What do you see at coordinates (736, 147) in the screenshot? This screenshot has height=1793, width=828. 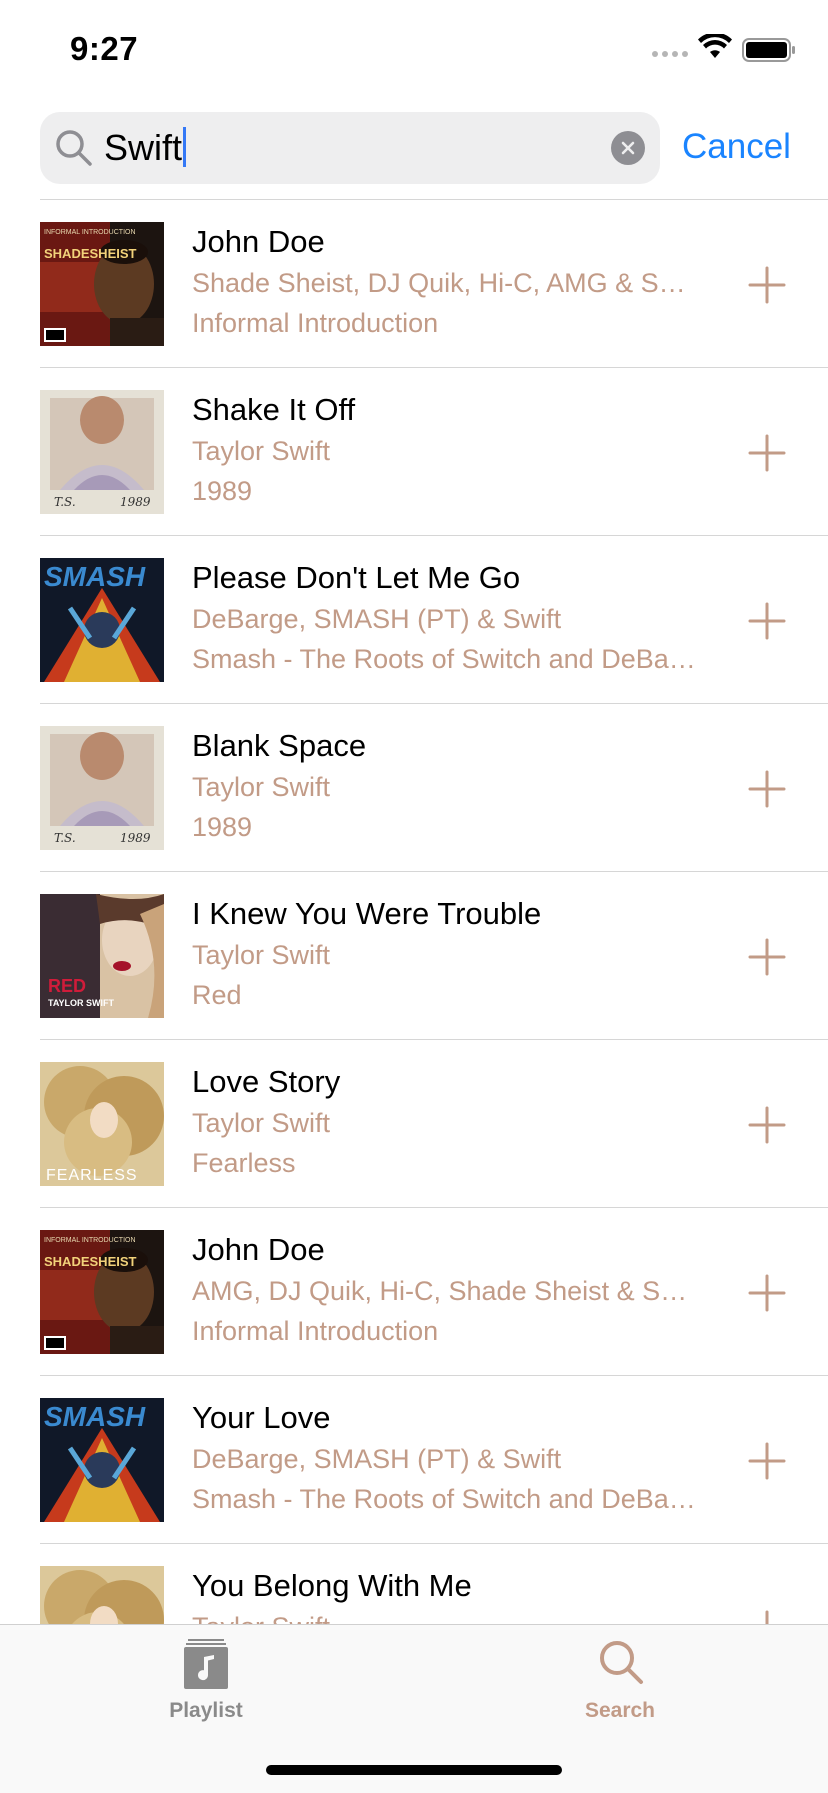 I see `cancel-button: Cancel` at bounding box center [736, 147].